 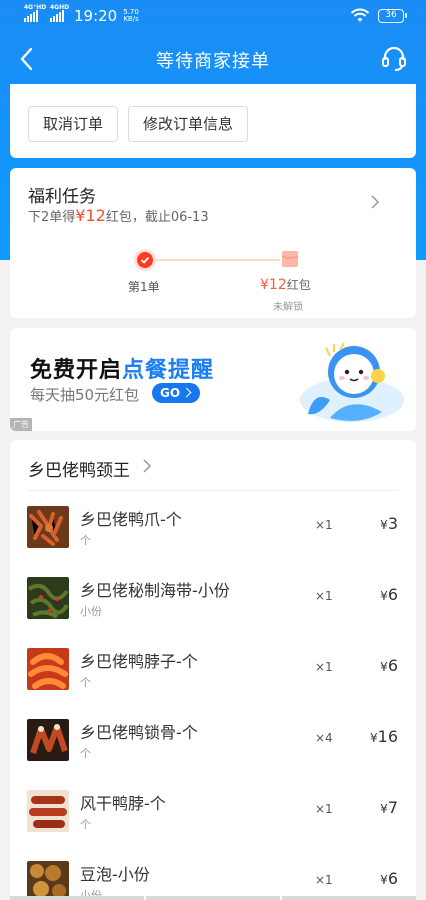 What do you see at coordinates (131, 19) in the screenshot?
I see `network-speed-unit: KB/s` at bounding box center [131, 19].